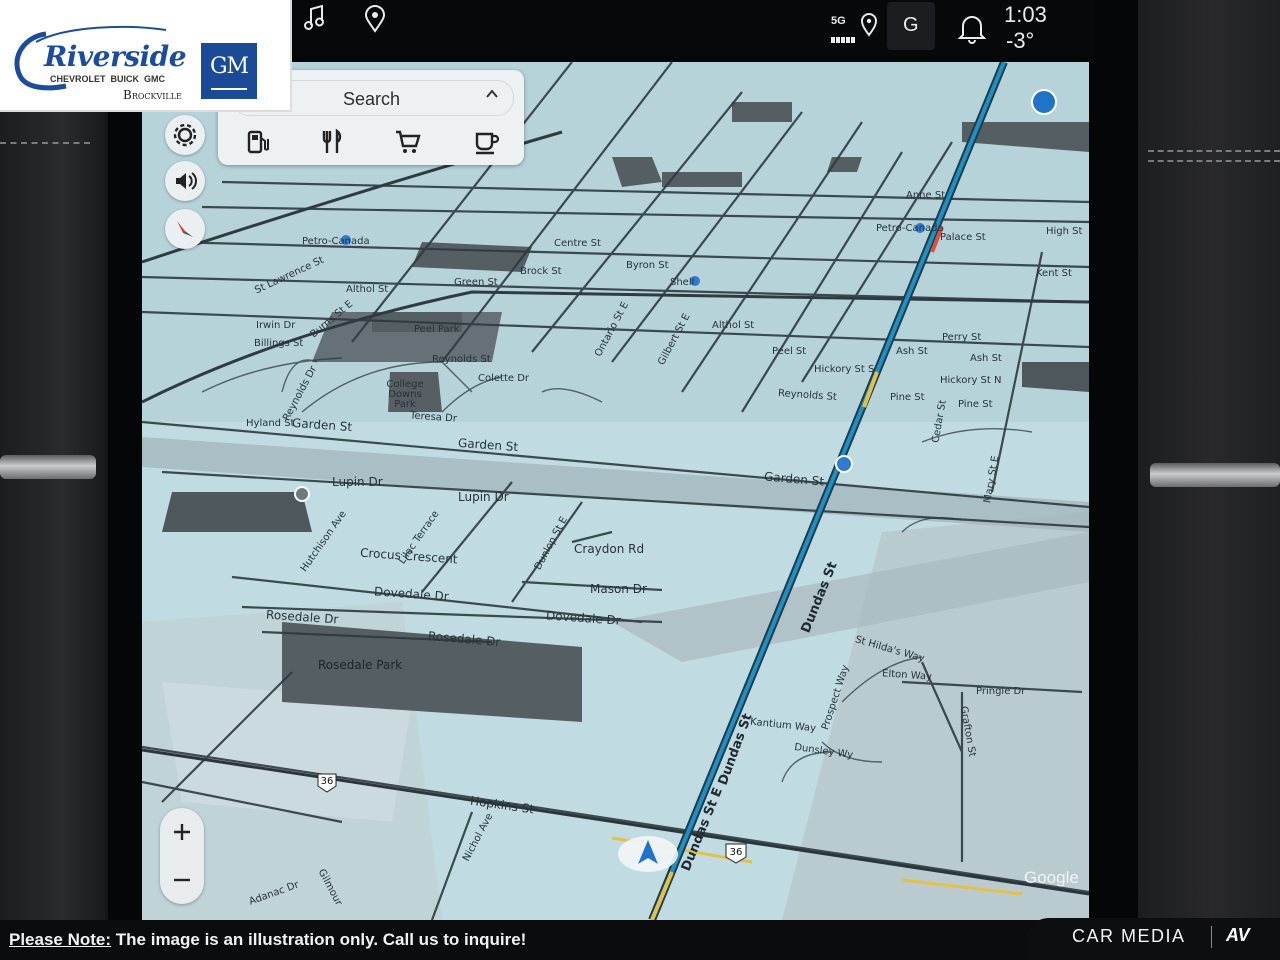  What do you see at coordinates (52, 480) in the screenshot?
I see `dashboard-left` at bounding box center [52, 480].